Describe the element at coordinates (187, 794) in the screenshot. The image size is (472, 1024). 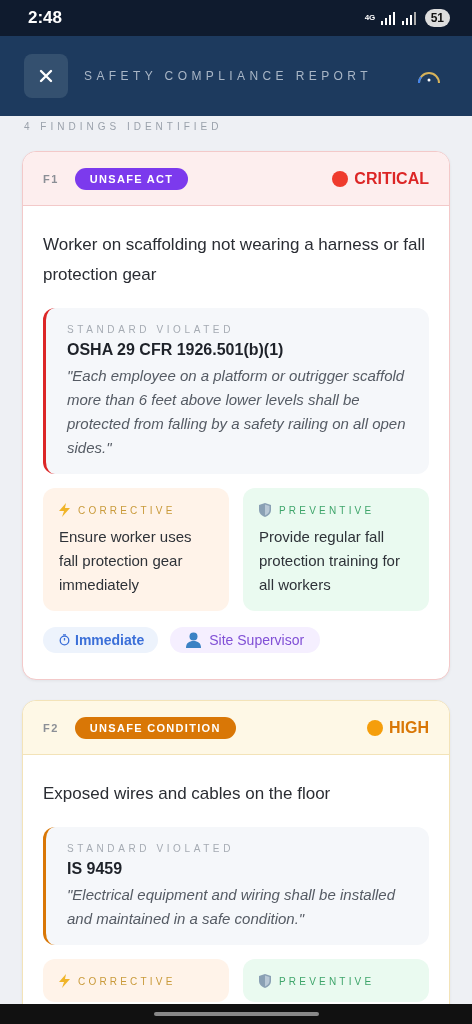
I see `finding-description: Exposed wires and cables on the floor` at that location.